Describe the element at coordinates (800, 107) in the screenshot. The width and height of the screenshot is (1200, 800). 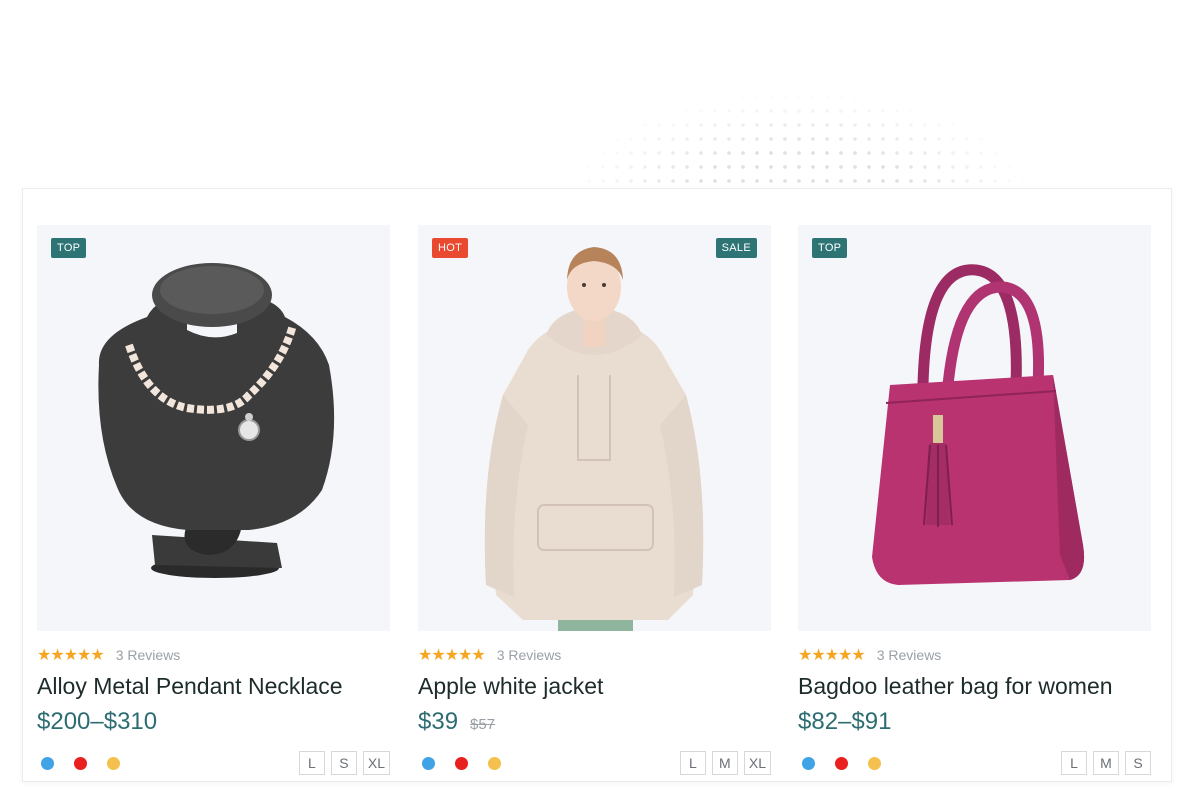
I see `dotted-background-pattern` at that location.